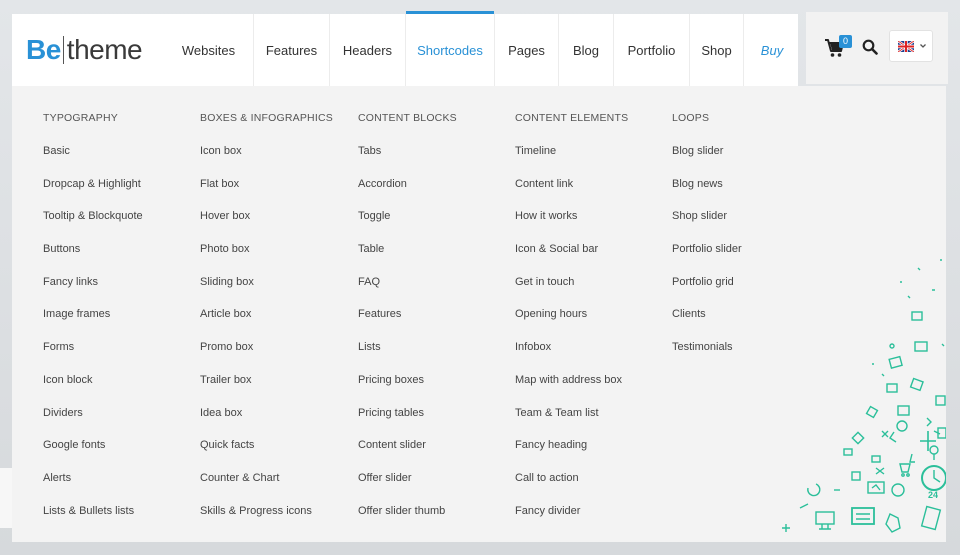 Image resolution: width=960 pixels, height=555 pixels. Describe the element at coordinates (280, 355) in the screenshot. I see `menu-link: Promo box` at that location.